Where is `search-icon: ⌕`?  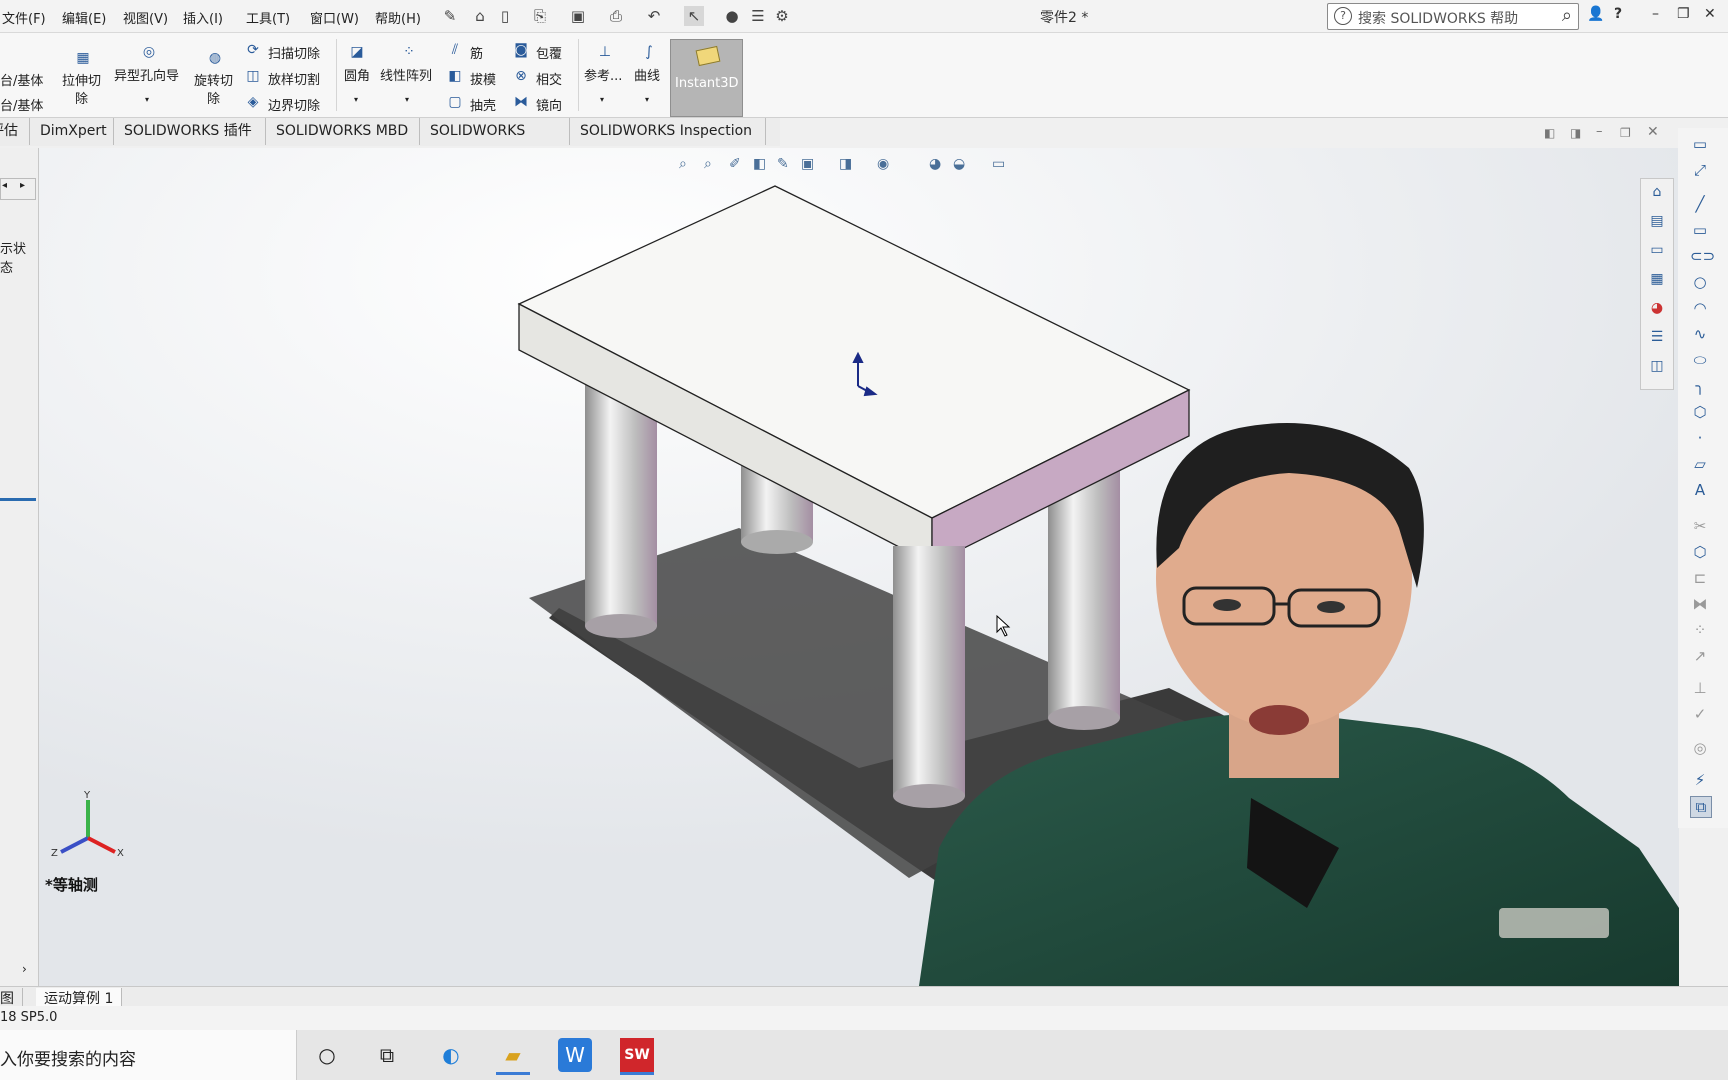
search-icon: ⌕ is located at coordinates (1567, 15).